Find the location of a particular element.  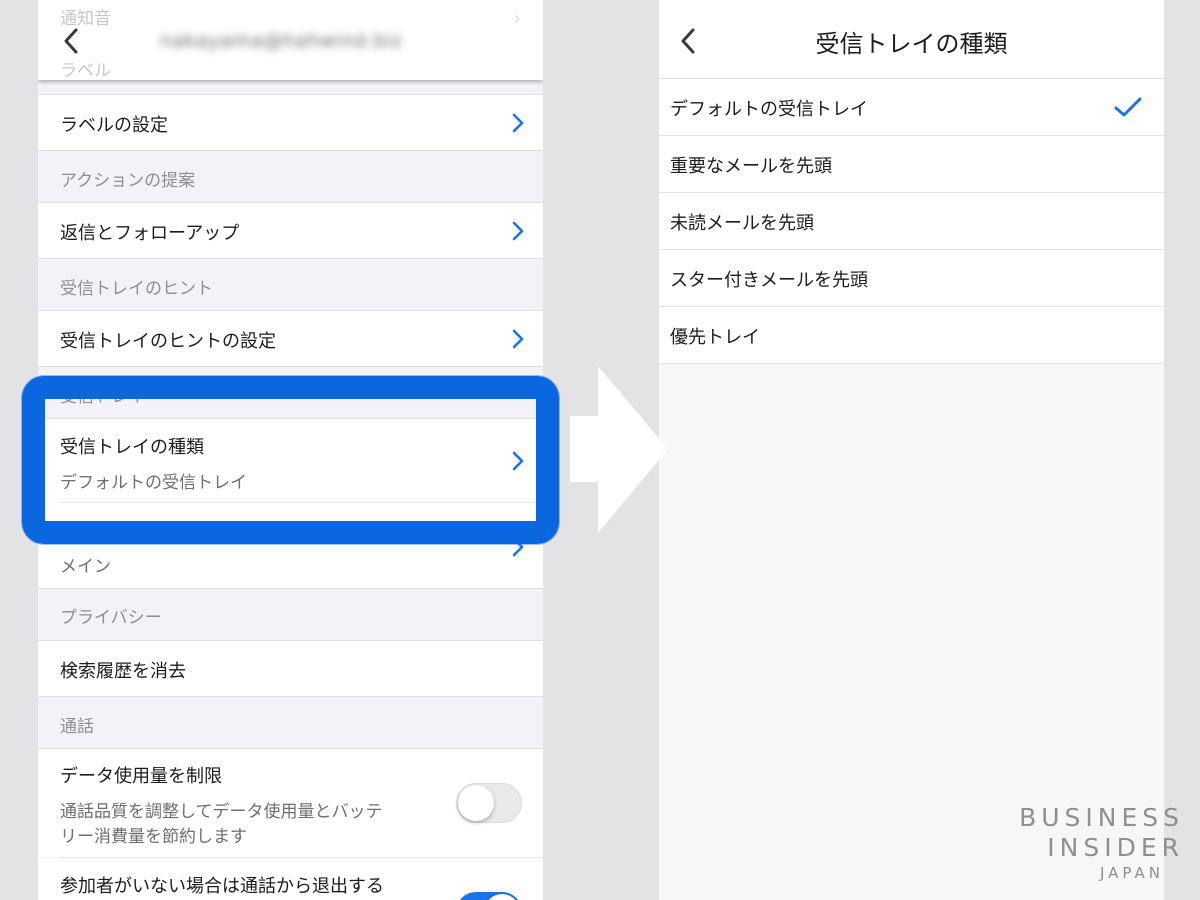

back-chevron-icon is located at coordinates (71, 41).